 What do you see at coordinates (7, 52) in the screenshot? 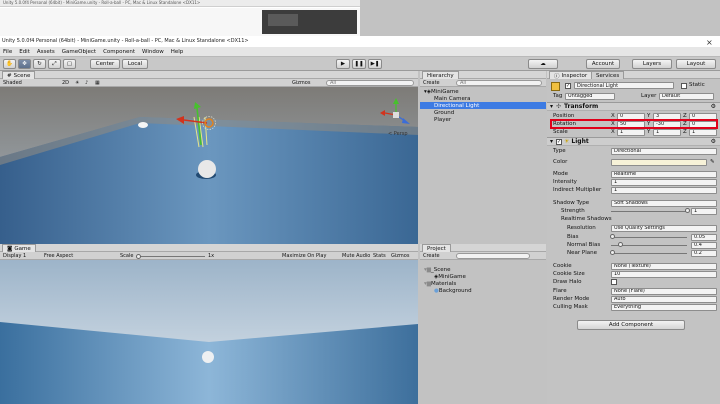
I see `menu-file: File` at bounding box center [7, 52].